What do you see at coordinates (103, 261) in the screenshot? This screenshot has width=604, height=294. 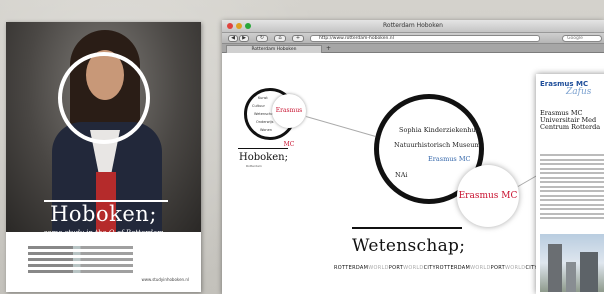 I see `poster-info-block` at bounding box center [103, 261].